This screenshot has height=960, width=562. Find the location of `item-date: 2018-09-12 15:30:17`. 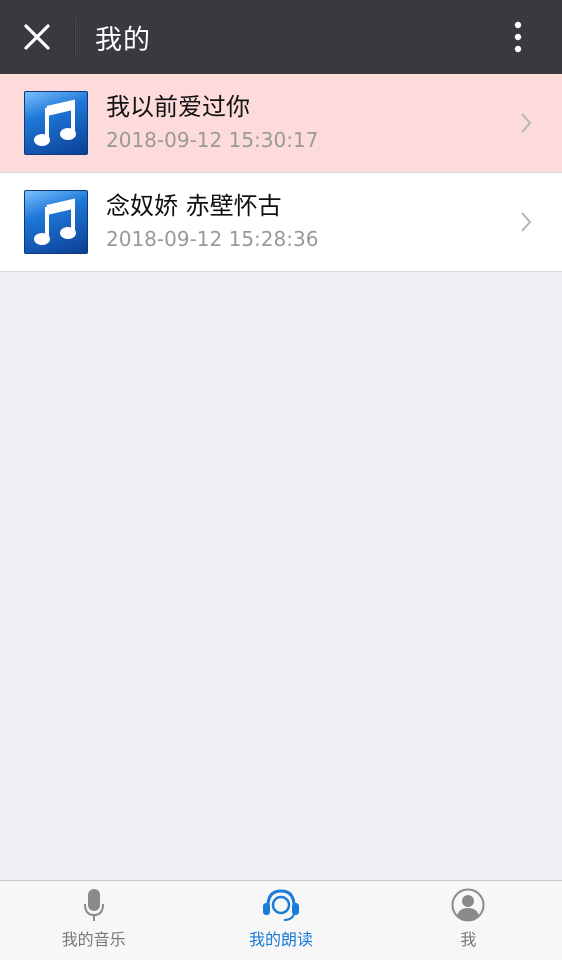

item-date: 2018-09-12 15:30:17 is located at coordinates (212, 140).